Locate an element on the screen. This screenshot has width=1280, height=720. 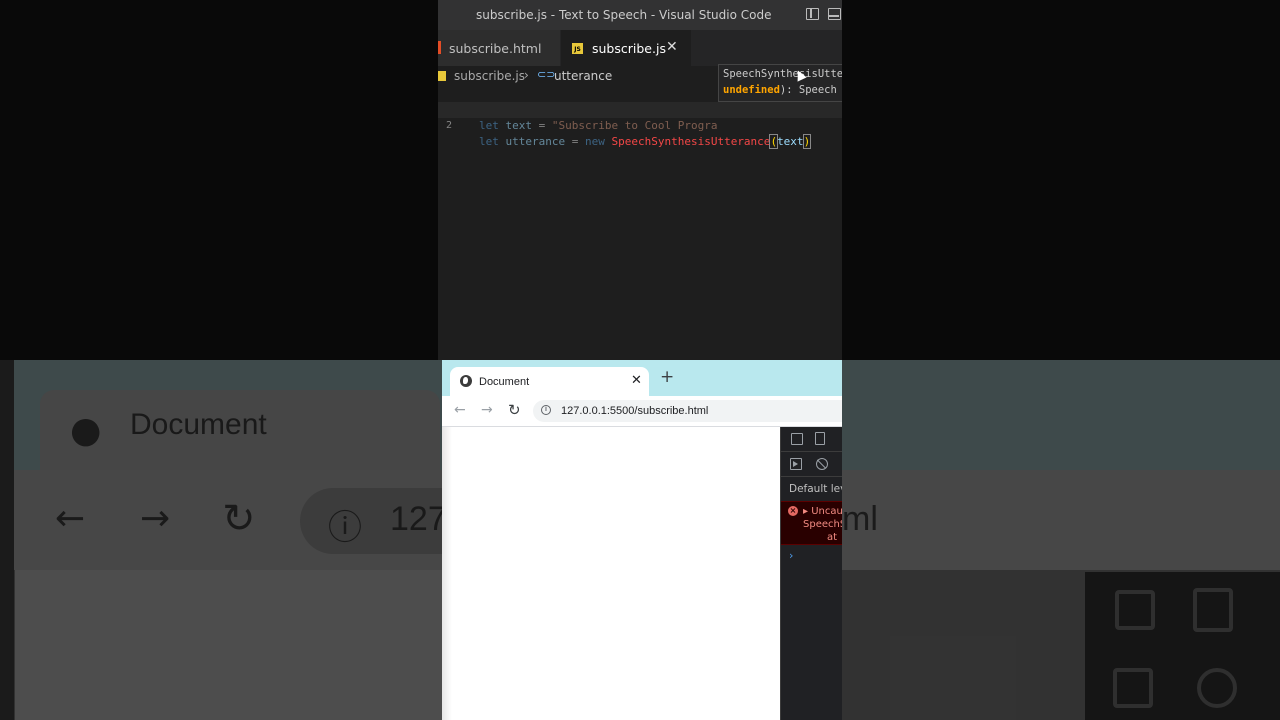
breadcrumb-file: subscribe.js is located at coordinates (489, 76).